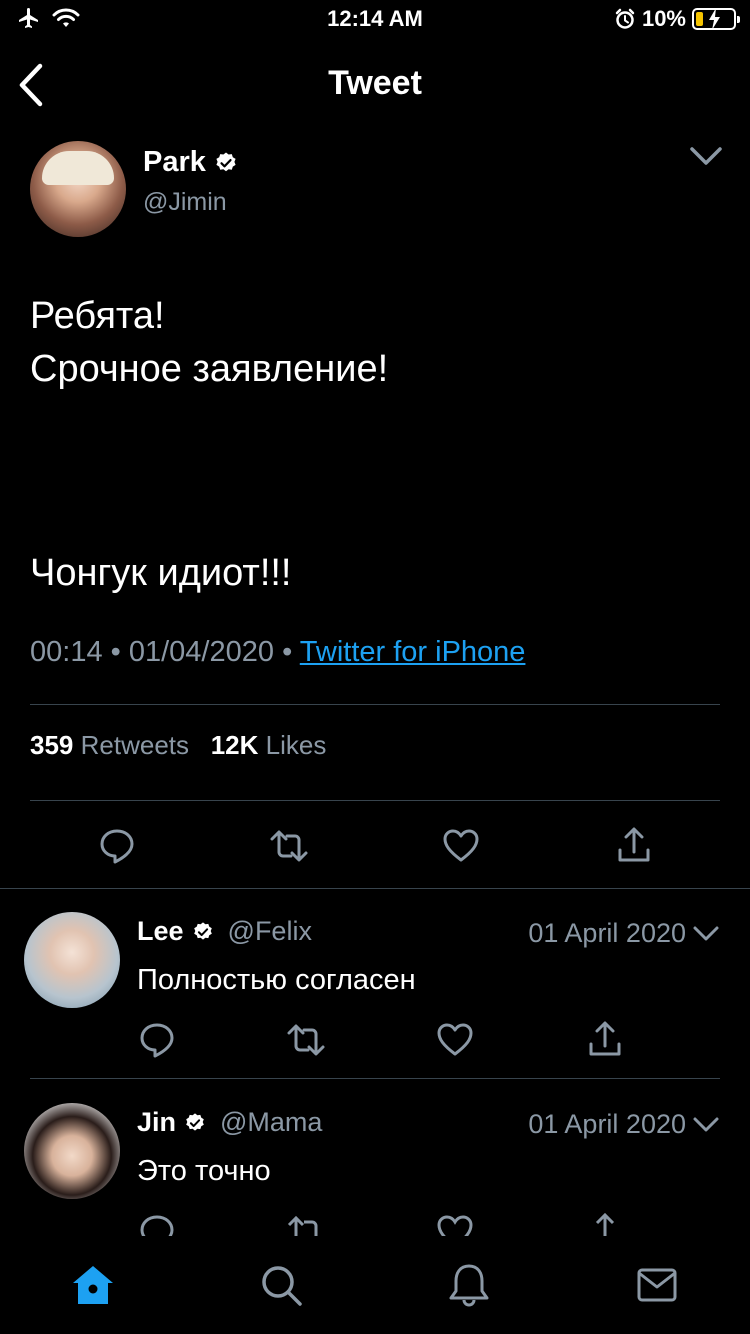 Image resolution: width=750 pixels, height=1334 pixels. I want to click on header: Tweet, so click(375, 85).